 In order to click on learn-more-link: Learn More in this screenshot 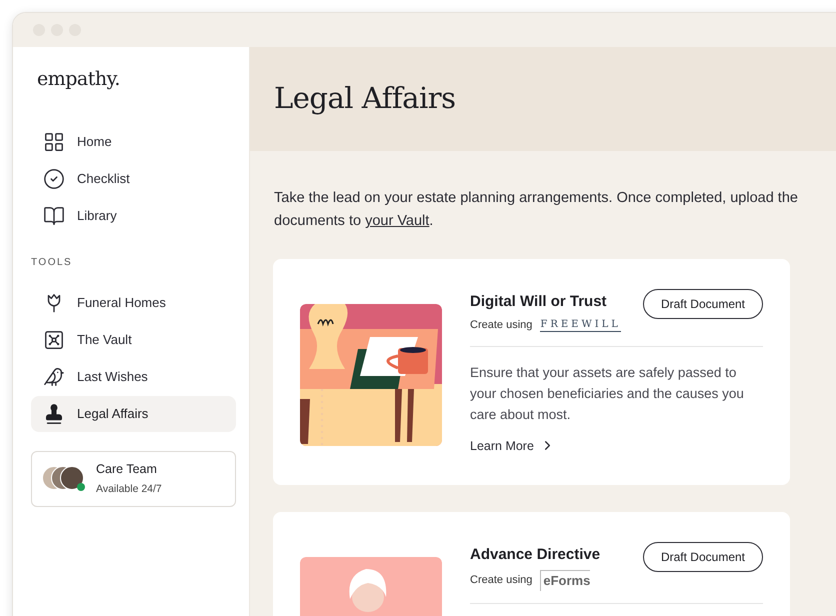, I will do `click(616, 446)`.